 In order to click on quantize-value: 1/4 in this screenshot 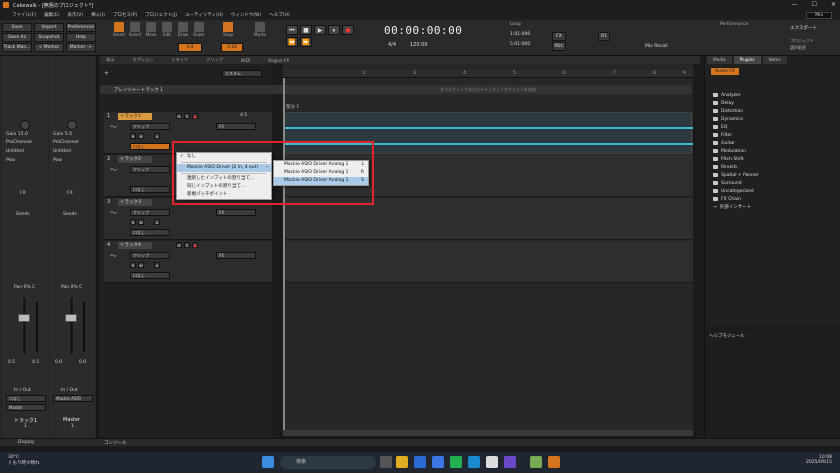, I will do `click(190, 47)`.